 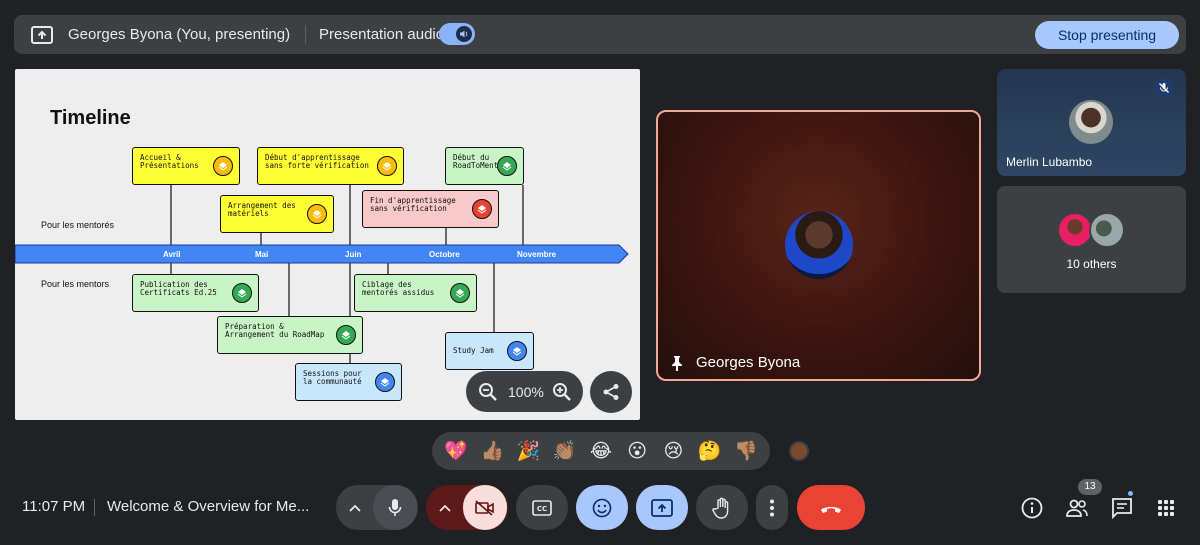 What do you see at coordinates (673, 451) in the screenshot?
I see `reaction-sad: 😢` at bounding box center [673, 451].